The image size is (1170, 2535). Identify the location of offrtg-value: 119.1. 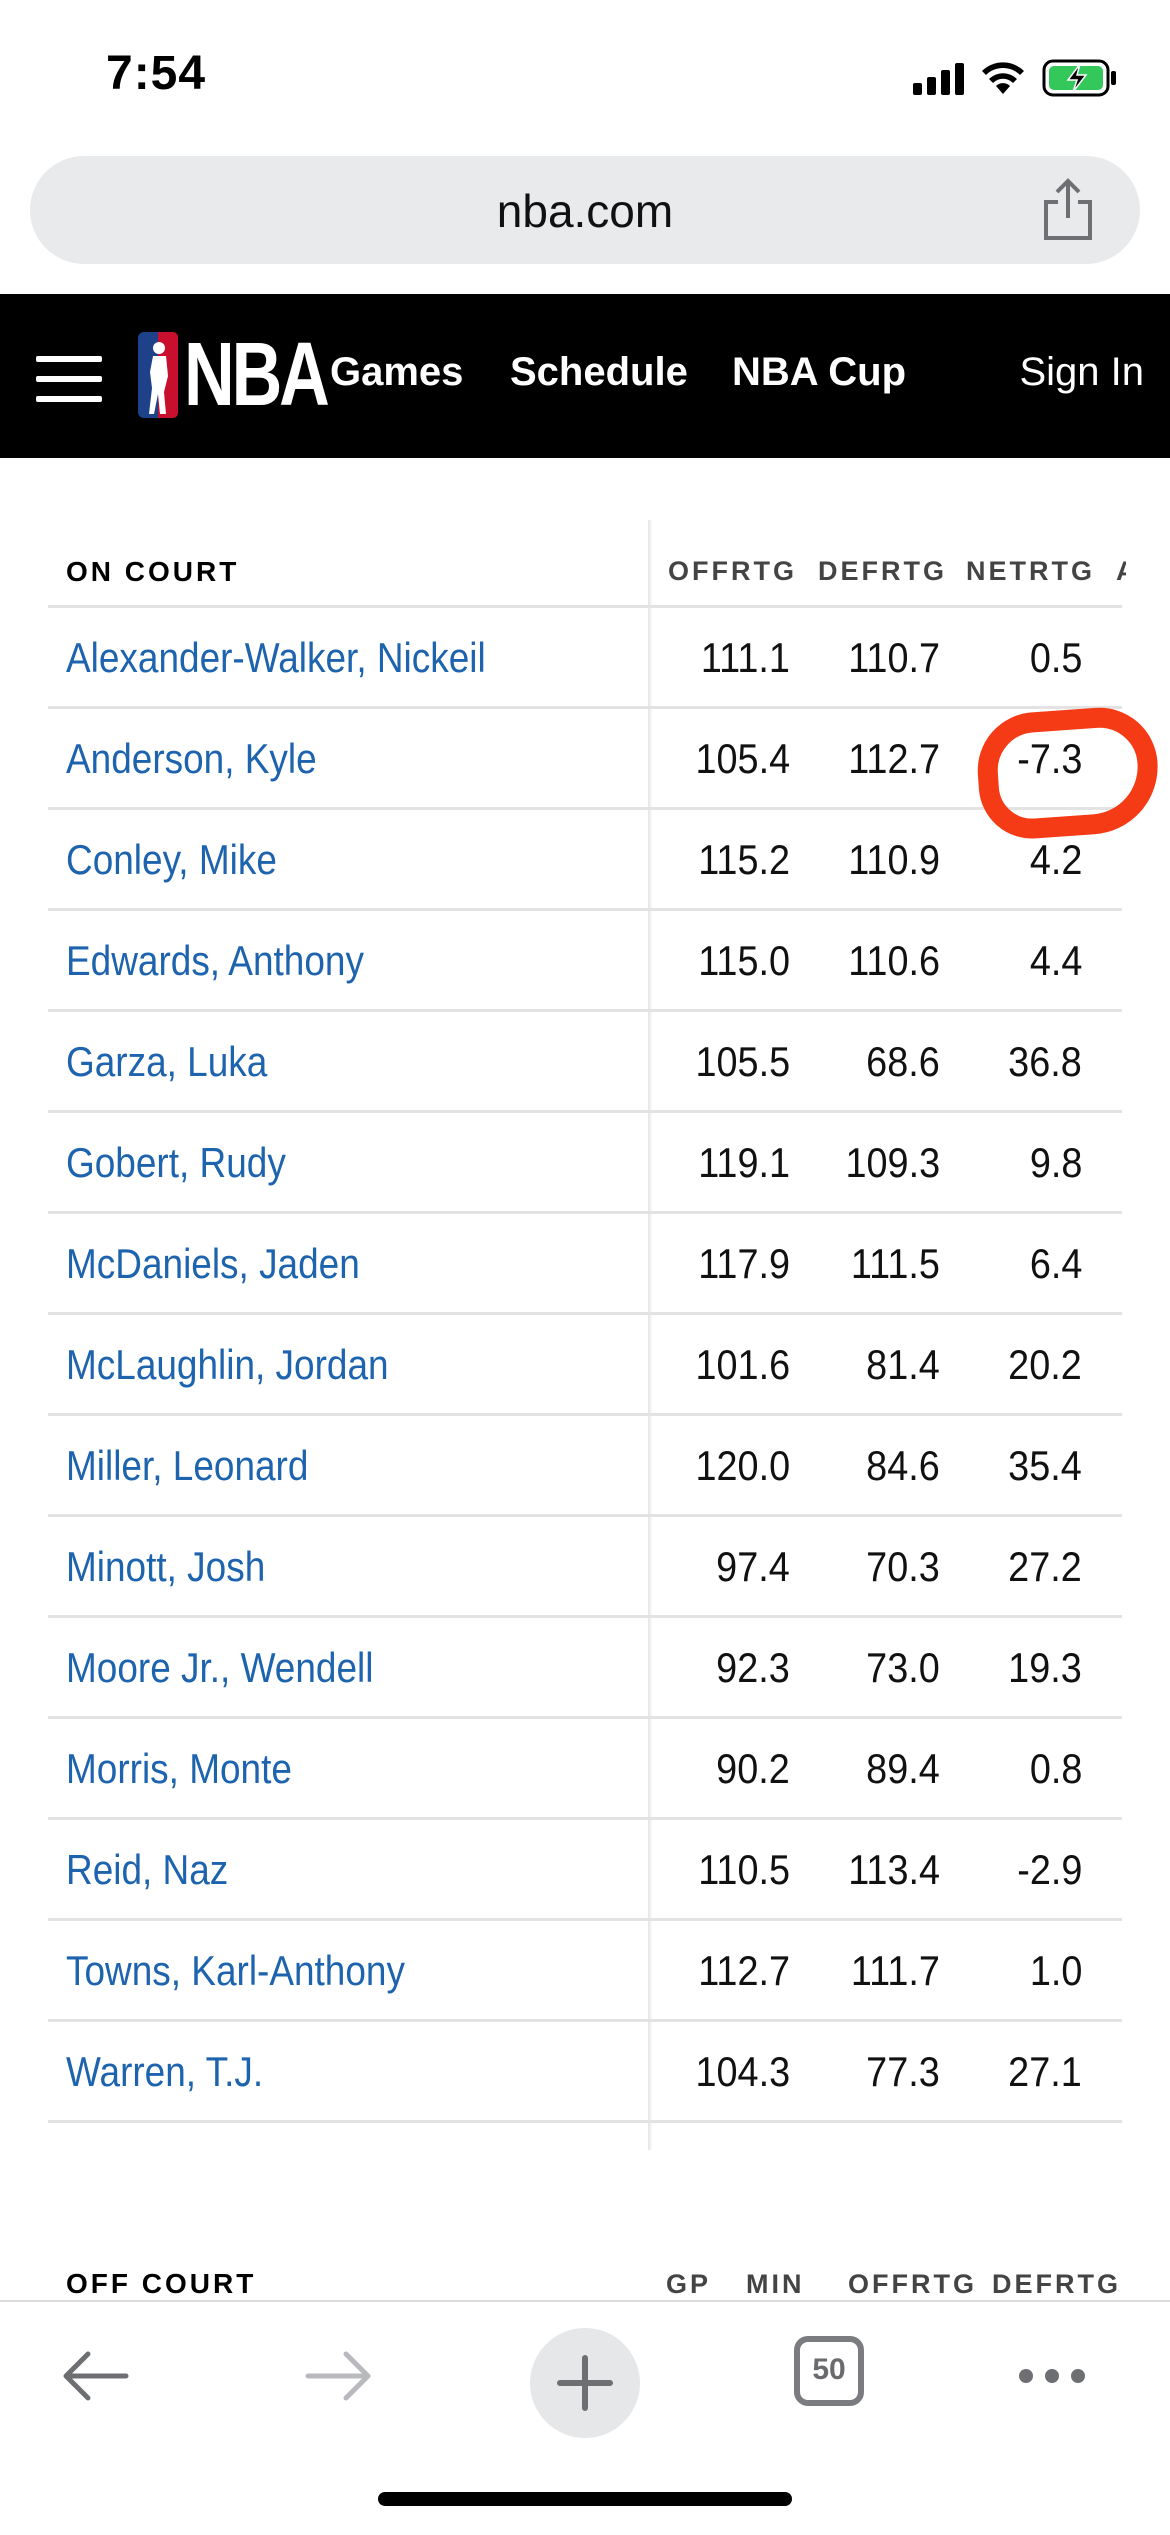
(744, 1162).